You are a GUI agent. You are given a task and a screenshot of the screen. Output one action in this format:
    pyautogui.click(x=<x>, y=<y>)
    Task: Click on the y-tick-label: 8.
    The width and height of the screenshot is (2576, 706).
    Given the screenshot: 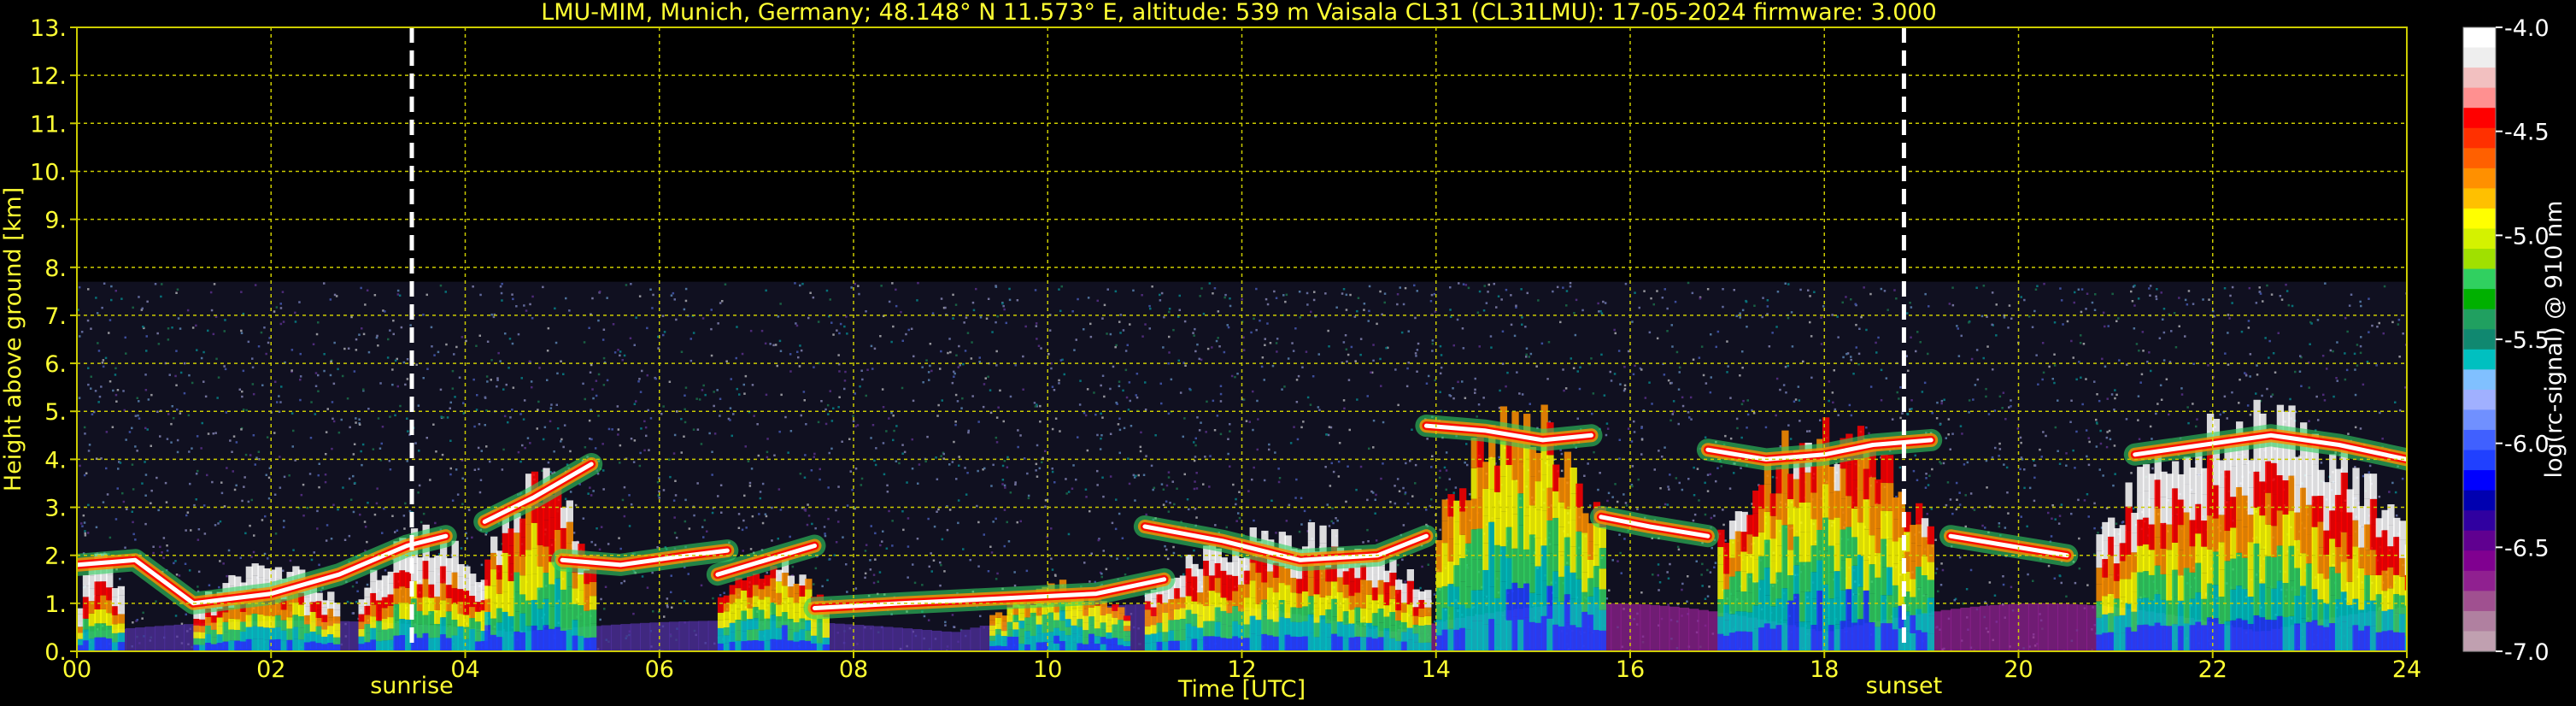 What is the action you would take?
    pyautogui.click(x=55, y=269)
    